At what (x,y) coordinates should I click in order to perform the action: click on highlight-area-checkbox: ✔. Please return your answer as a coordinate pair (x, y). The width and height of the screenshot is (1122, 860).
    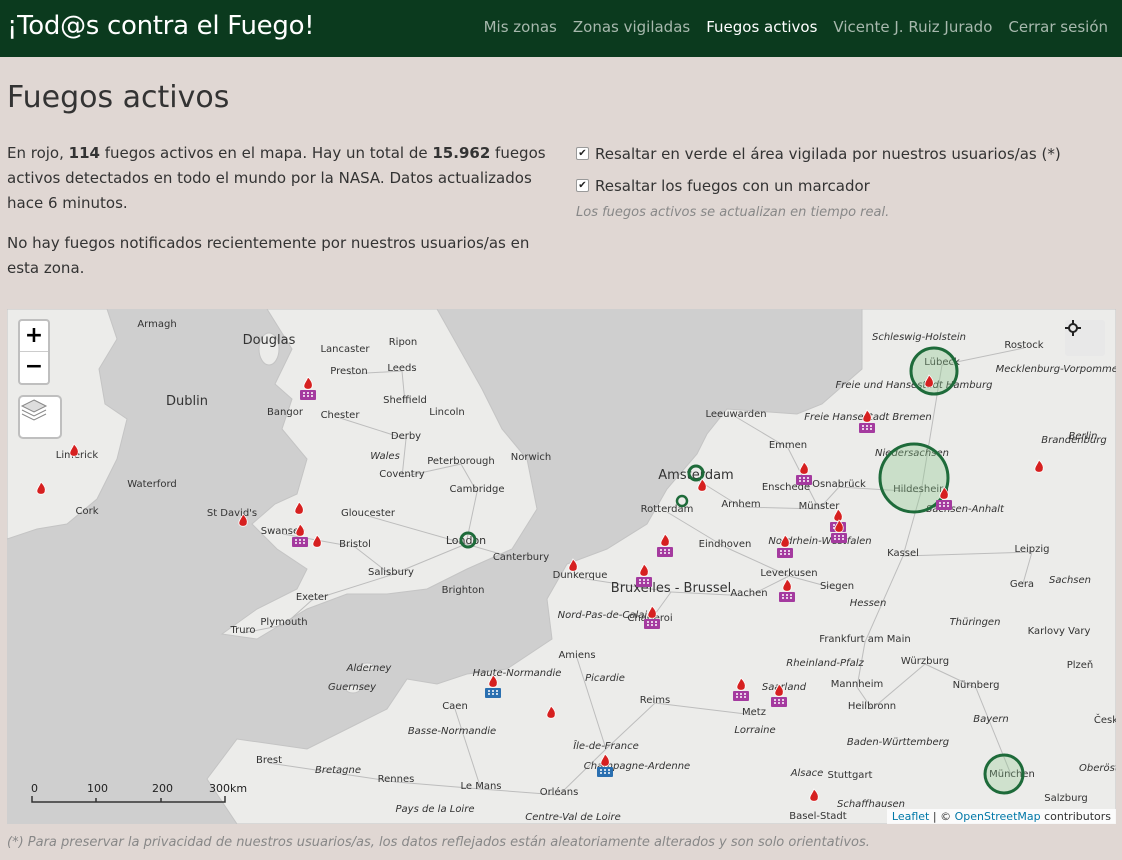
    Looking at the image, I should click on (582, 153).